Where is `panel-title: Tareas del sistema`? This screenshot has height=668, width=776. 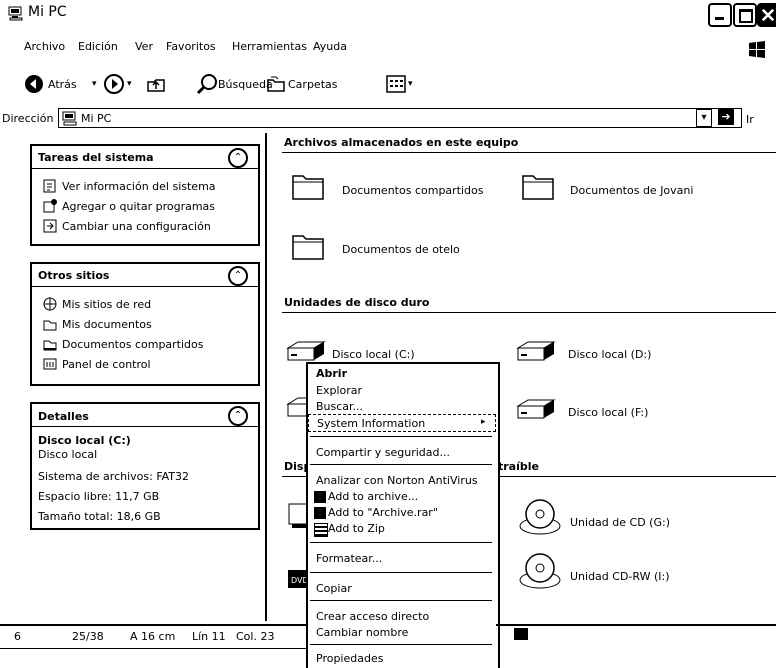
panel-title: Tareas del sistema is located at coordinates (96, 157).